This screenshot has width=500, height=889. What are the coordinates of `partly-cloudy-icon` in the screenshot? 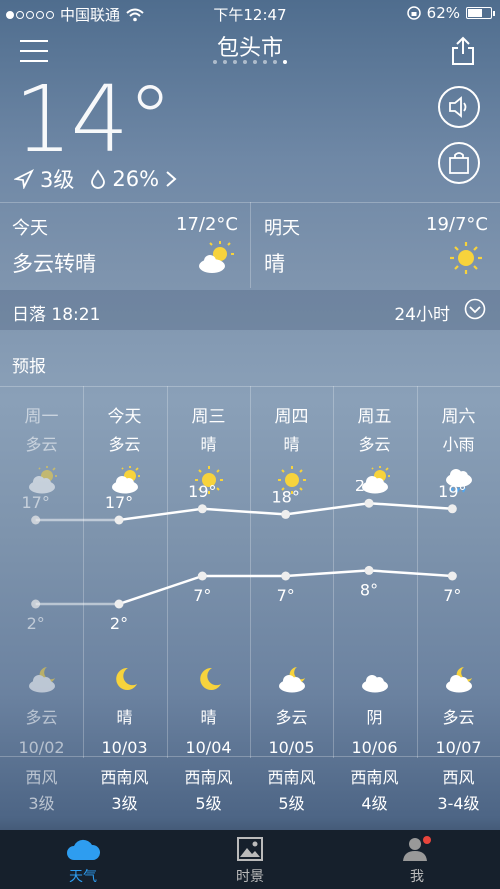 It's located at (216, 257).